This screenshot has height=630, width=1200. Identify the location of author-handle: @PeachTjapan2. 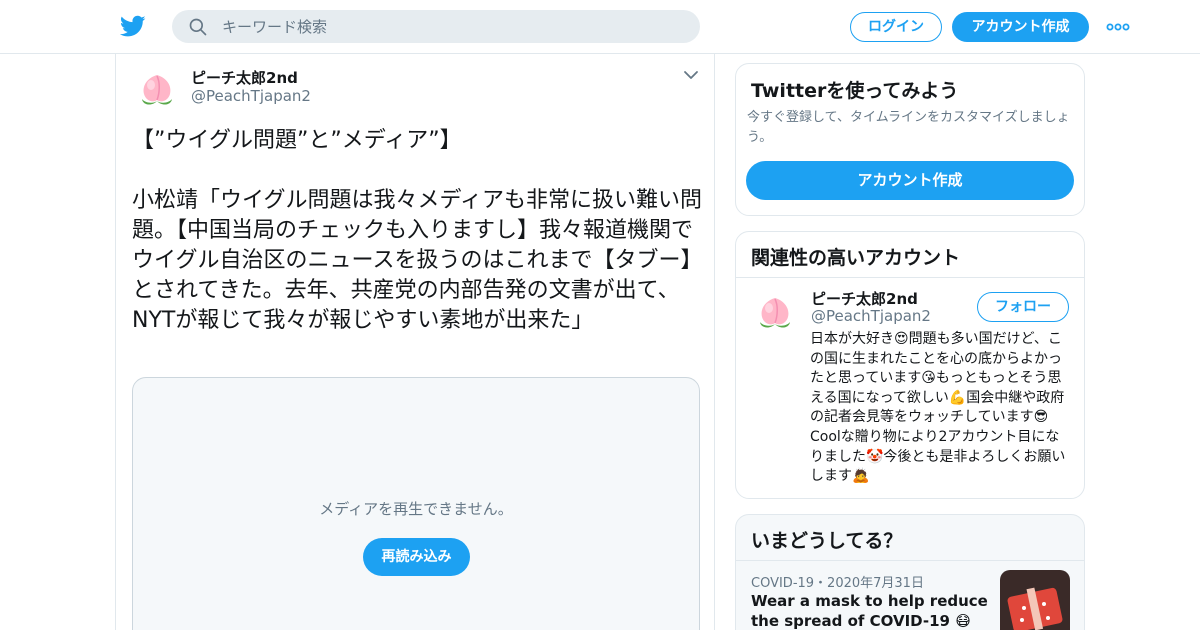
(251, 96).